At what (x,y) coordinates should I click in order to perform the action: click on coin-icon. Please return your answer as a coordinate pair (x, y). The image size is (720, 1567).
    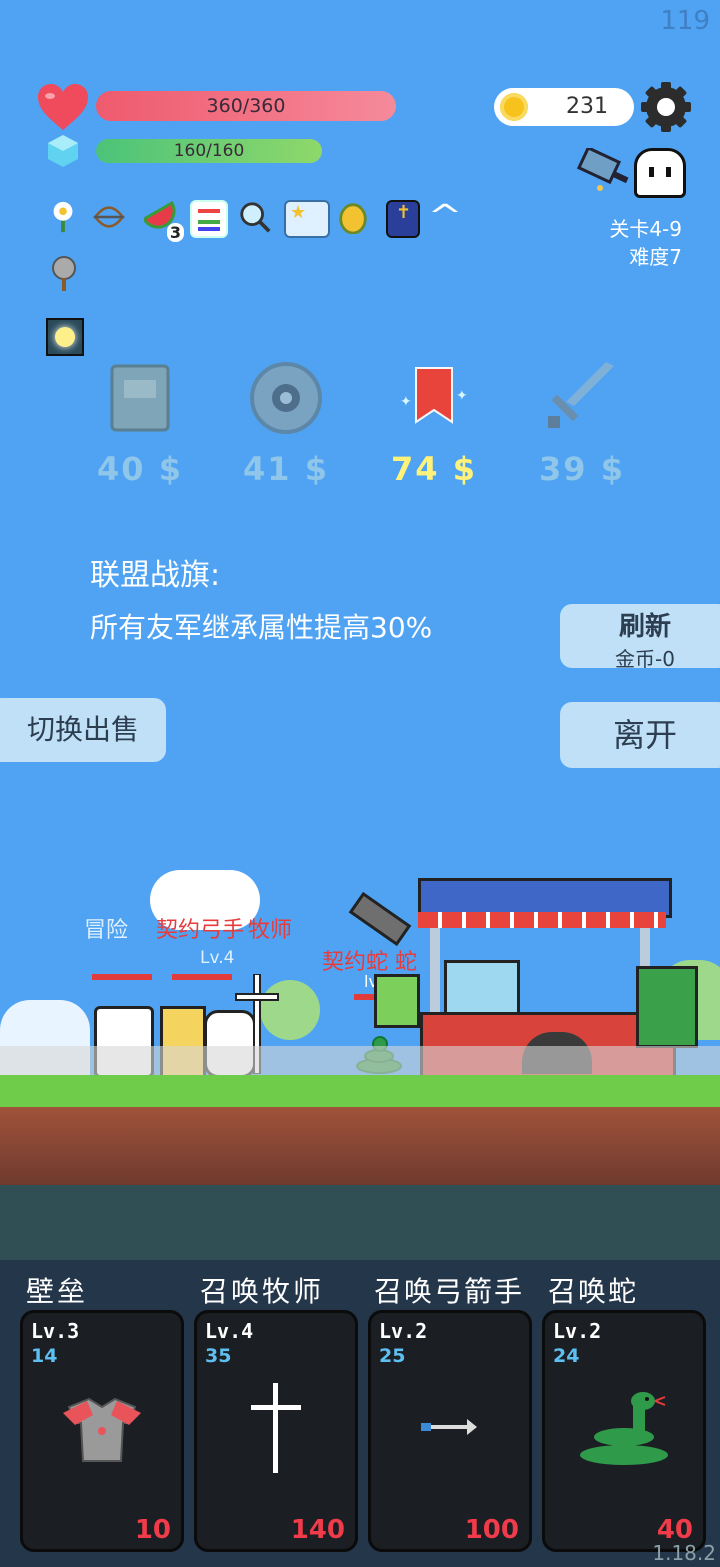
    Looking at the image, I should click on (514, 107).